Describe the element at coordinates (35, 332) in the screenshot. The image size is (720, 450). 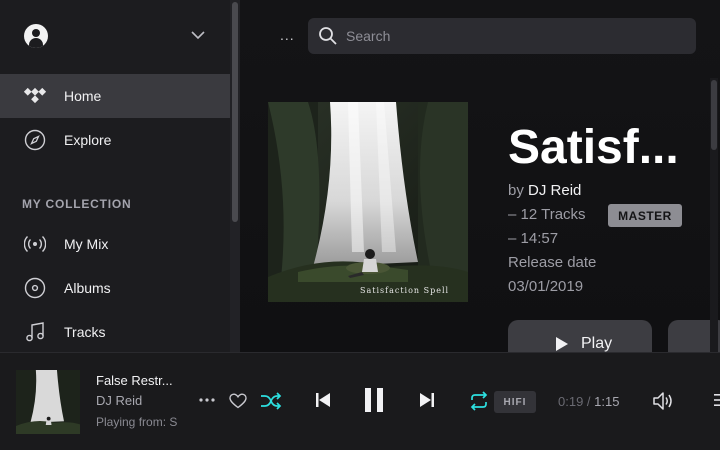
I see `music-note-icon` at that location.